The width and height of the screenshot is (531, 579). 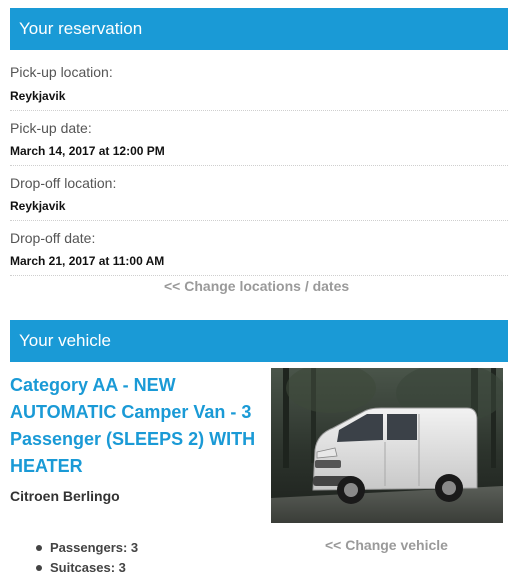 What do you see at coordinates (38, 206) in the screenshot?
I see `dropoff-location-value: Reykjavik` at bounding box center [38, 206].